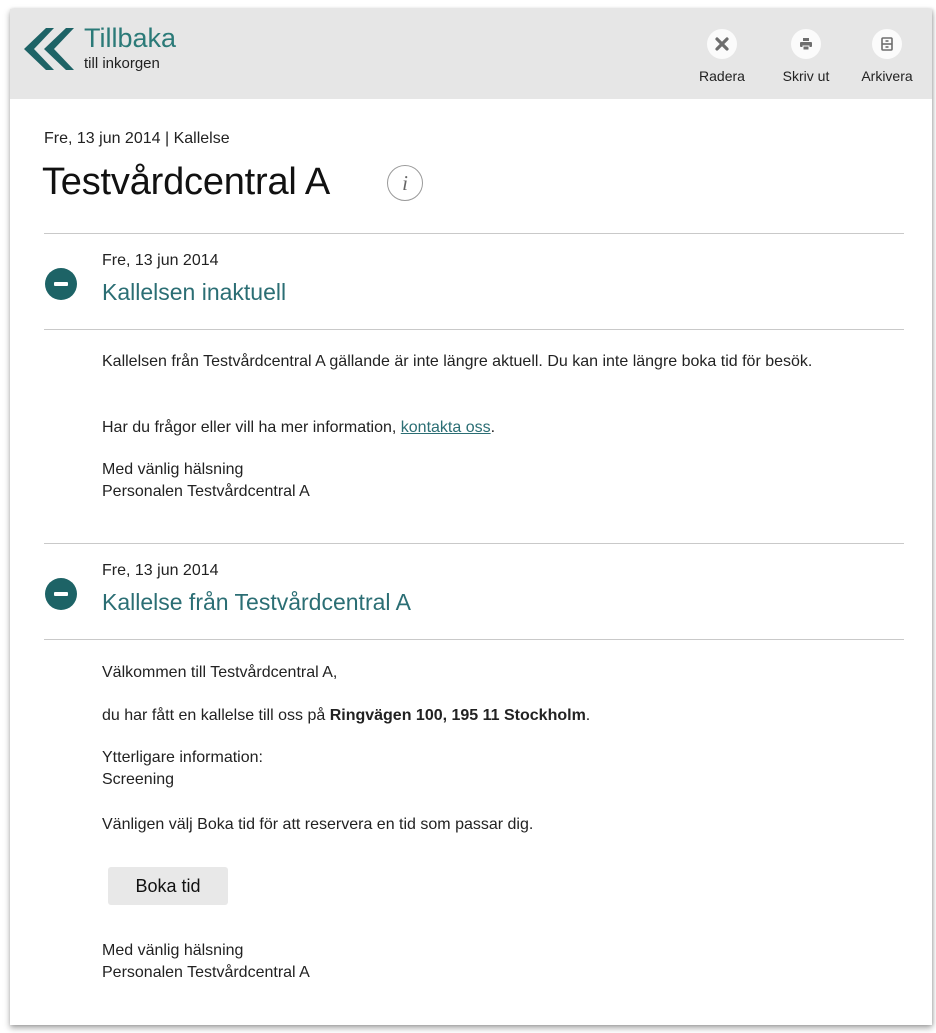 This screenshot has width=936, height=1033. I want to click on info-label: Ytterligare information:, so click(182, 757).